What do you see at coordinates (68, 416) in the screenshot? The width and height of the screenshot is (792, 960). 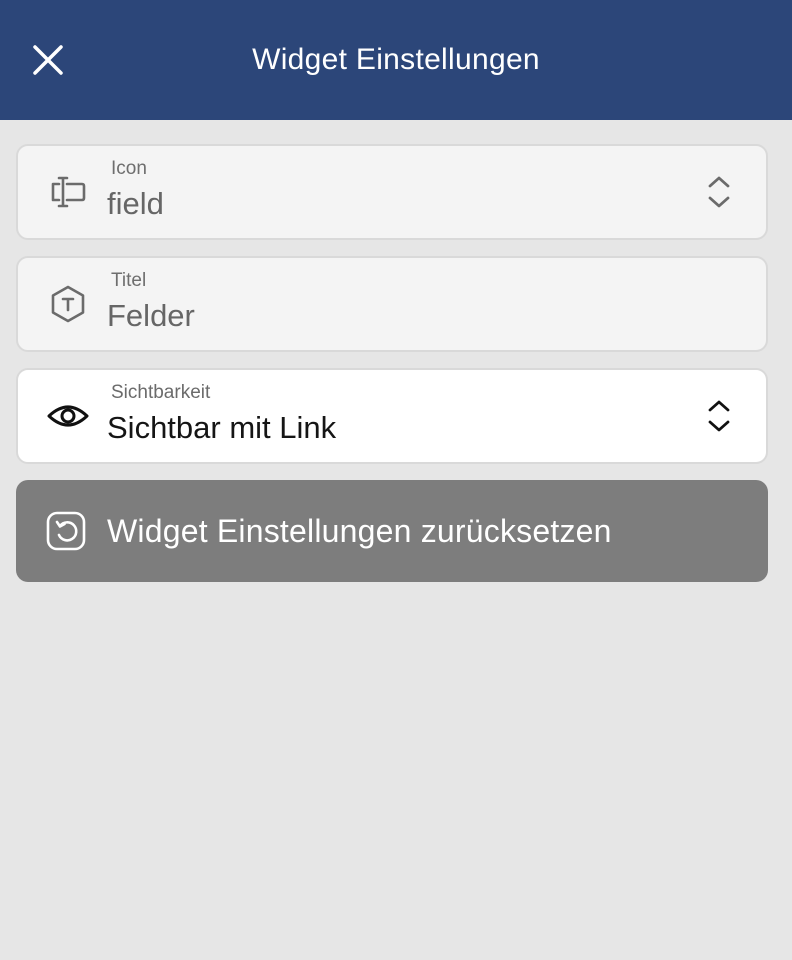 I see `eye-icon` at bounding box center [68, 416].